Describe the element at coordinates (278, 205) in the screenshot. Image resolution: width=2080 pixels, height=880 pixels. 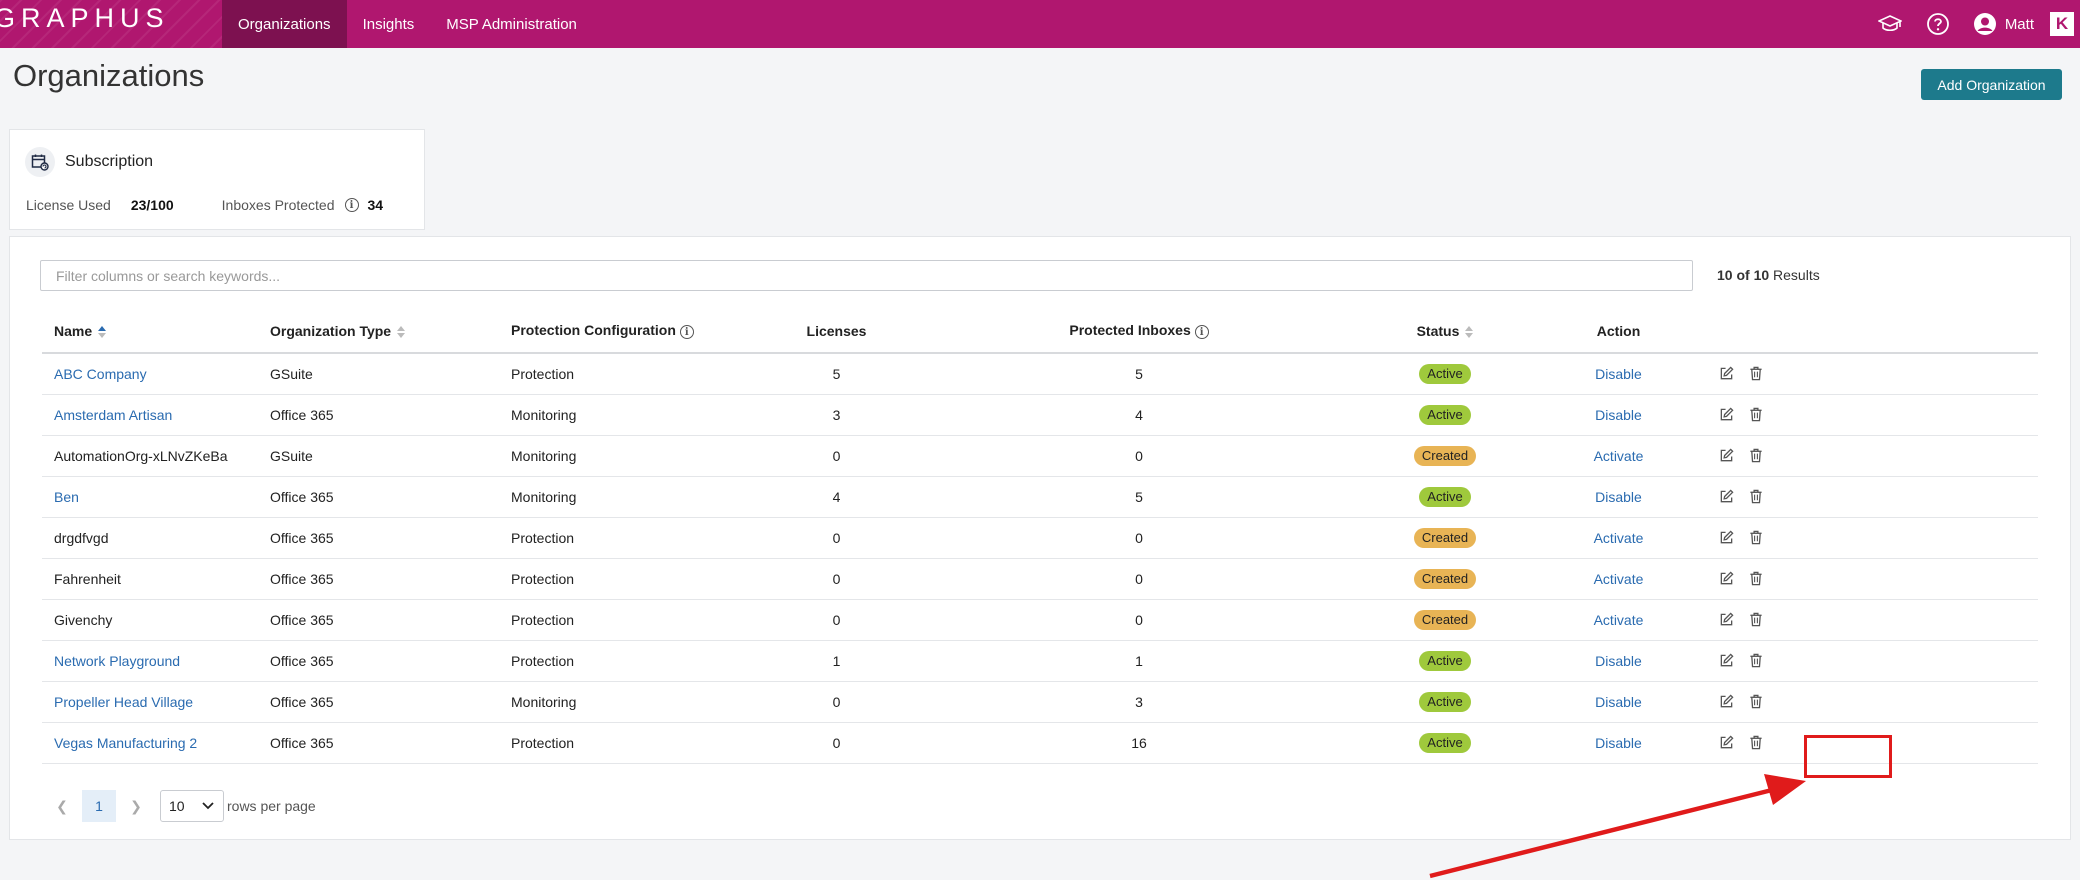
I see `inboxes-protected-label: Inboxes Protected` at that location.